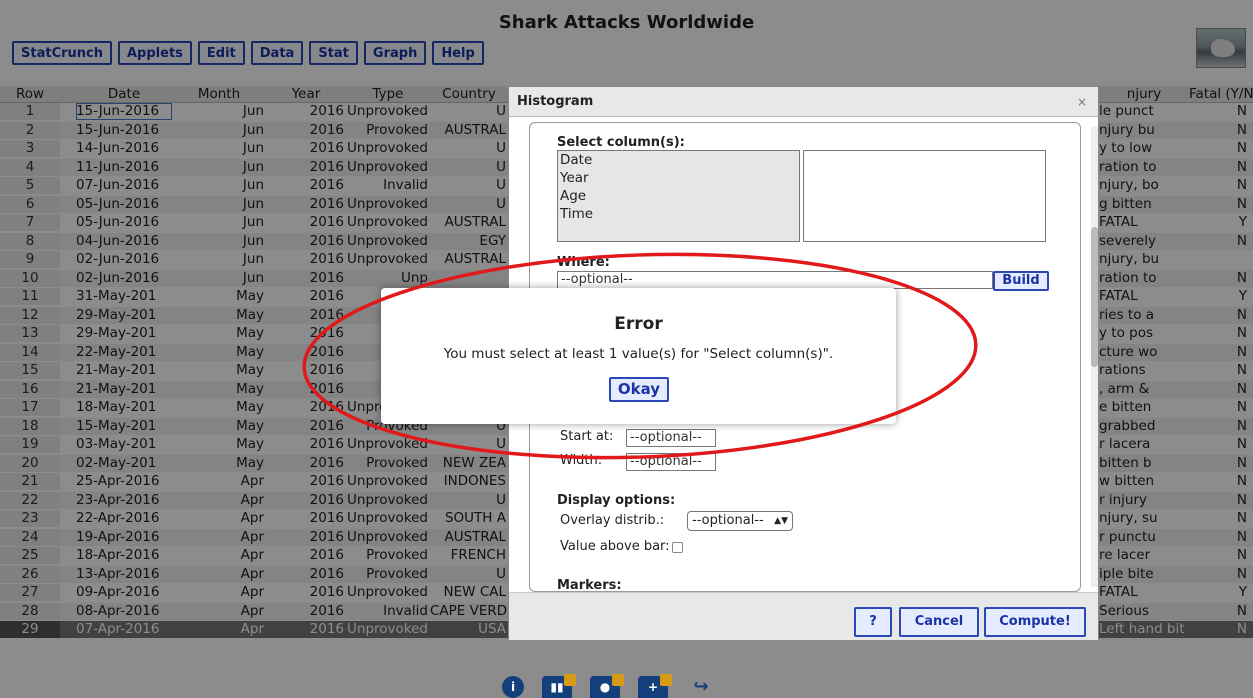 This screenshot has width=1253, height=698. I want to click on selected-column-list, so click(924, 196).